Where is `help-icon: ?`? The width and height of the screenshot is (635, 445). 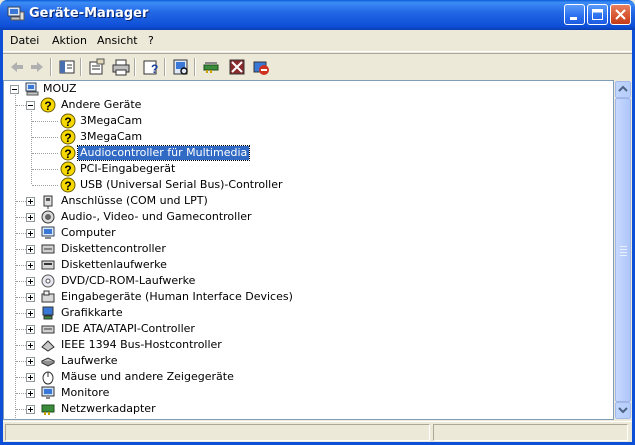
help-icon: ? is located at coordinates (151, 67).